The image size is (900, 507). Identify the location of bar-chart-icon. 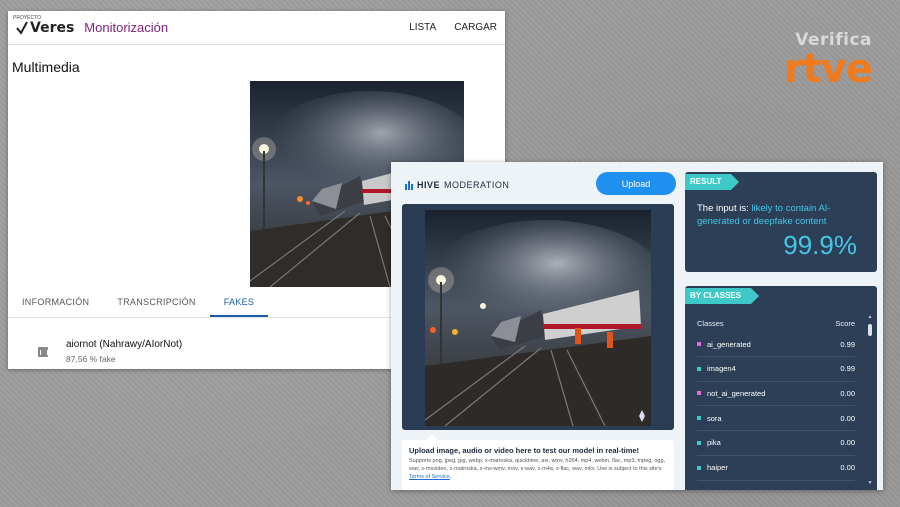
(43, 352).